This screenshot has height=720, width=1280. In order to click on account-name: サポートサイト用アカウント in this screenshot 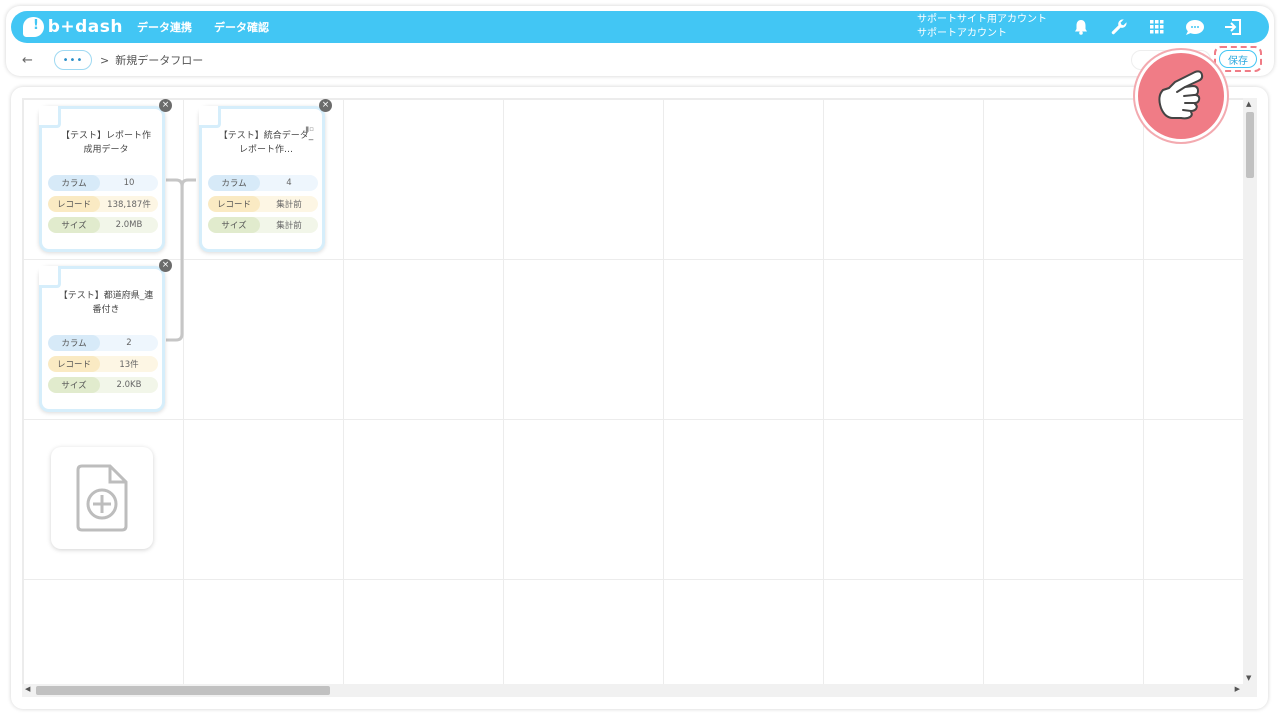, I will do `click(982, 19)`.